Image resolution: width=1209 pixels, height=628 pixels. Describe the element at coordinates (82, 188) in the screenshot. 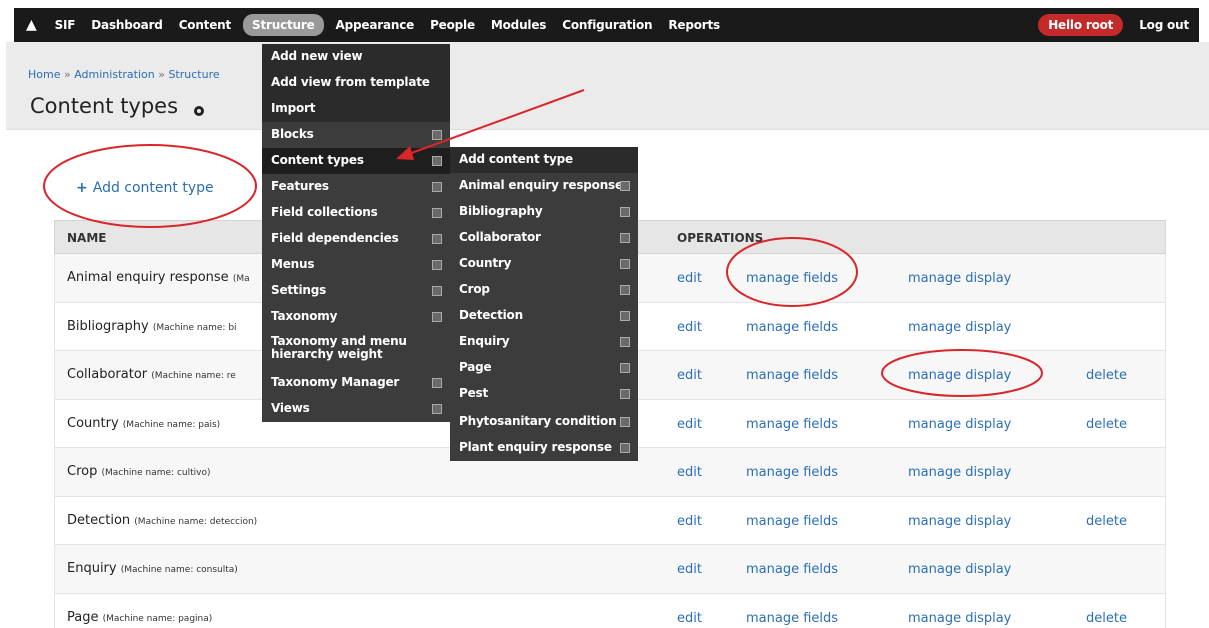

I see `plus-icon: +` at that location.